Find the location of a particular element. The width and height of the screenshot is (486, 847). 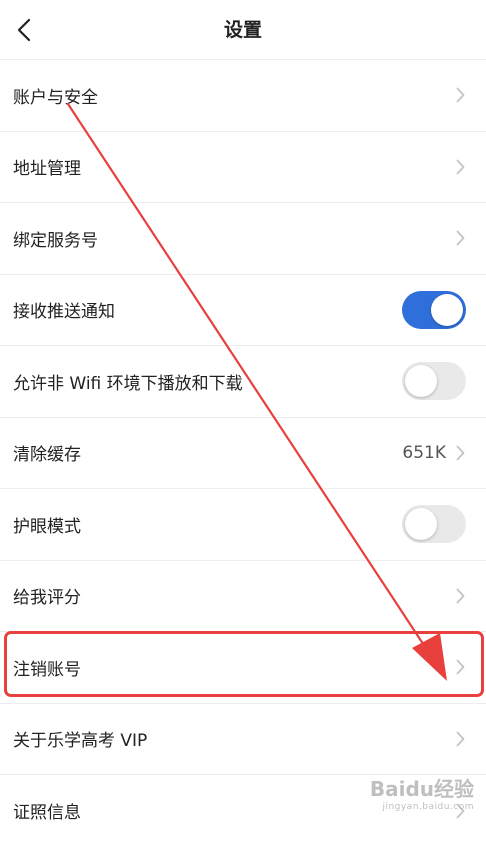

settings-item-cancel-account: 注销账号 is located at coordinates (243, 668).